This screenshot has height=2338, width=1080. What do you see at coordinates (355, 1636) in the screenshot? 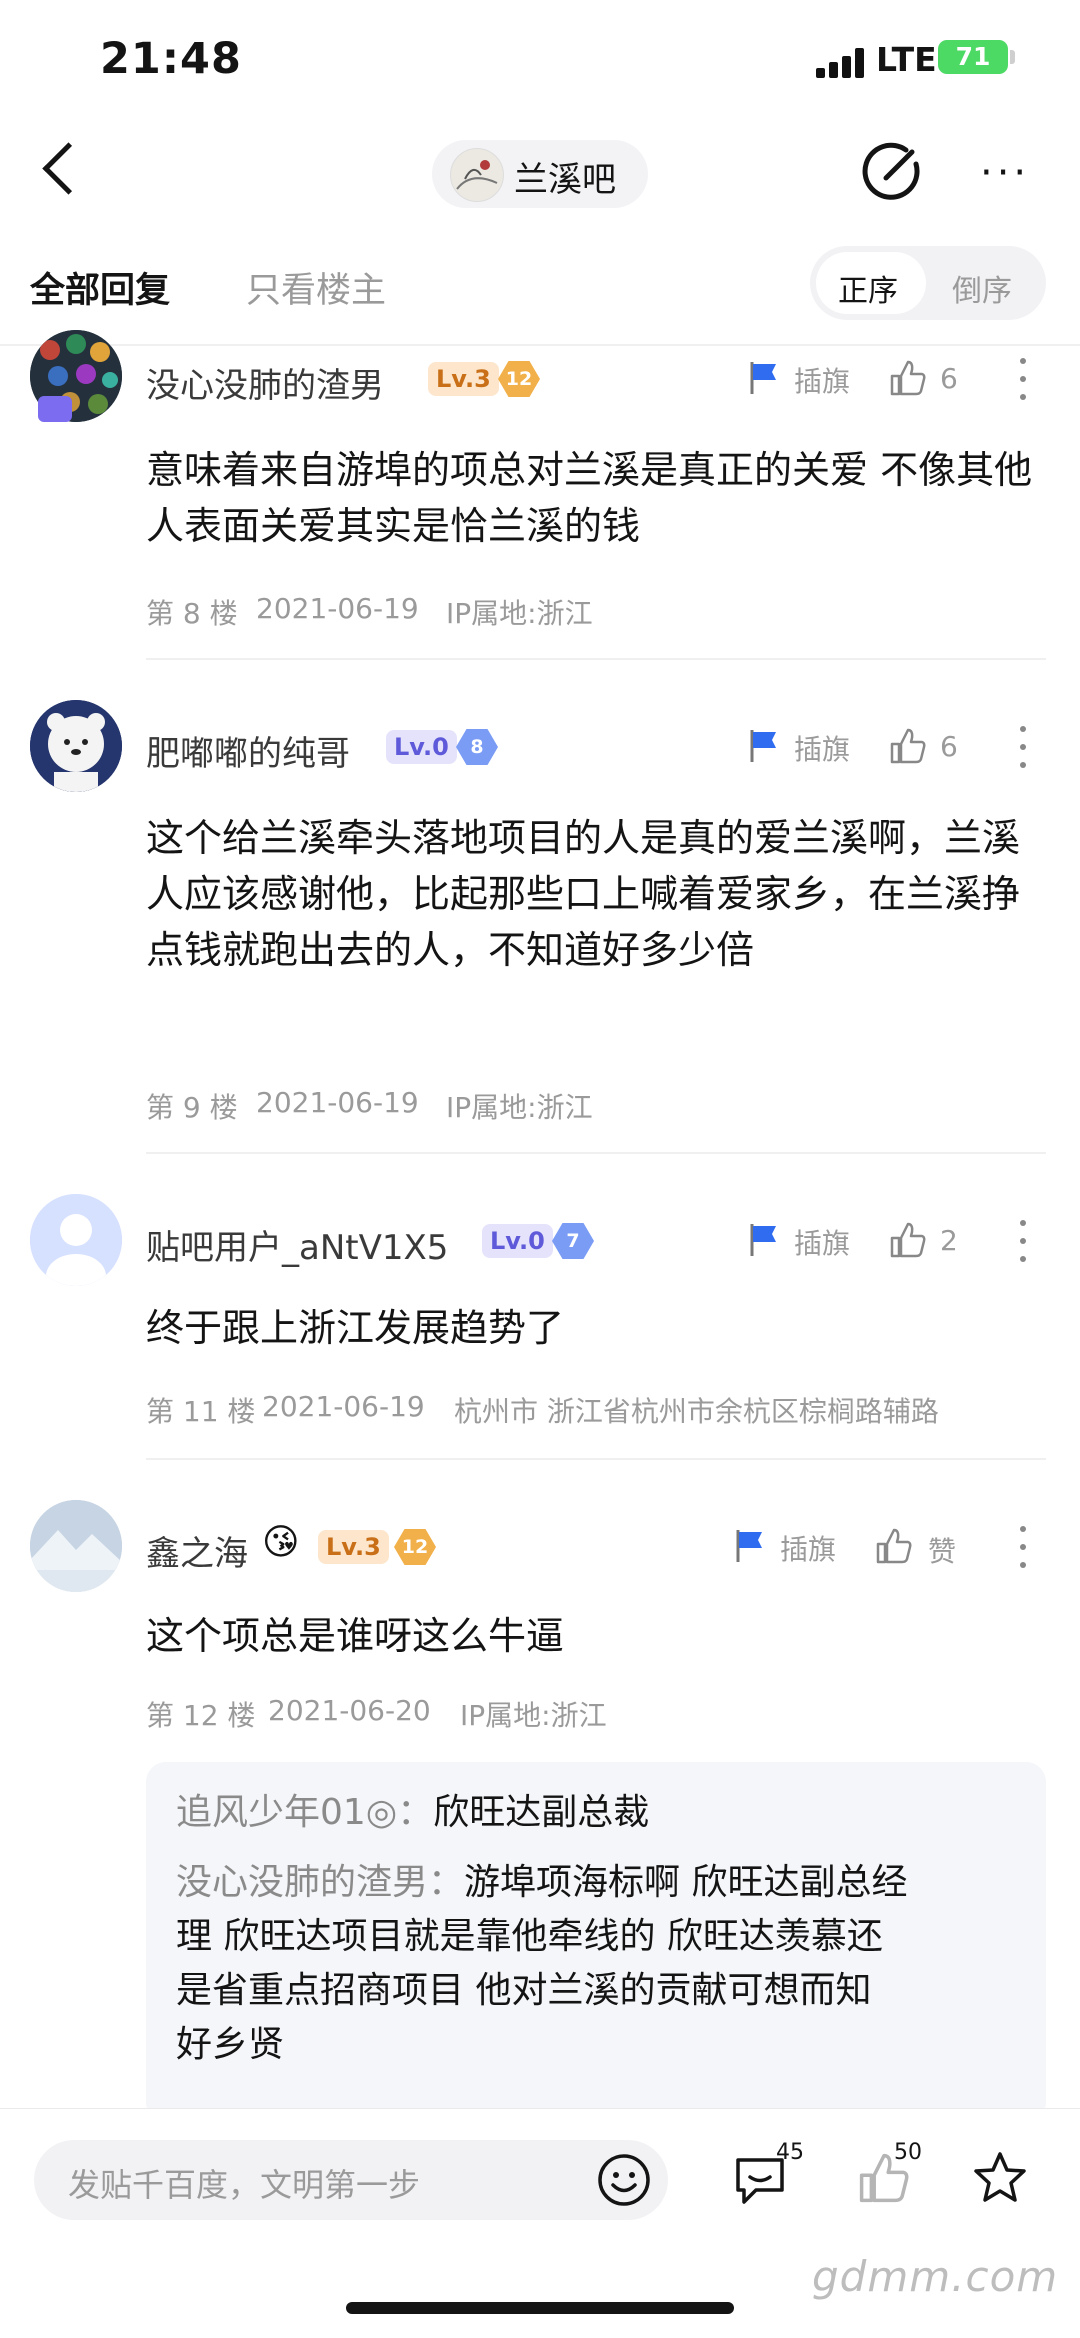
I see `post-content: 这个项总是谁呀这么牛逼` at bounding box center [355, 1636].